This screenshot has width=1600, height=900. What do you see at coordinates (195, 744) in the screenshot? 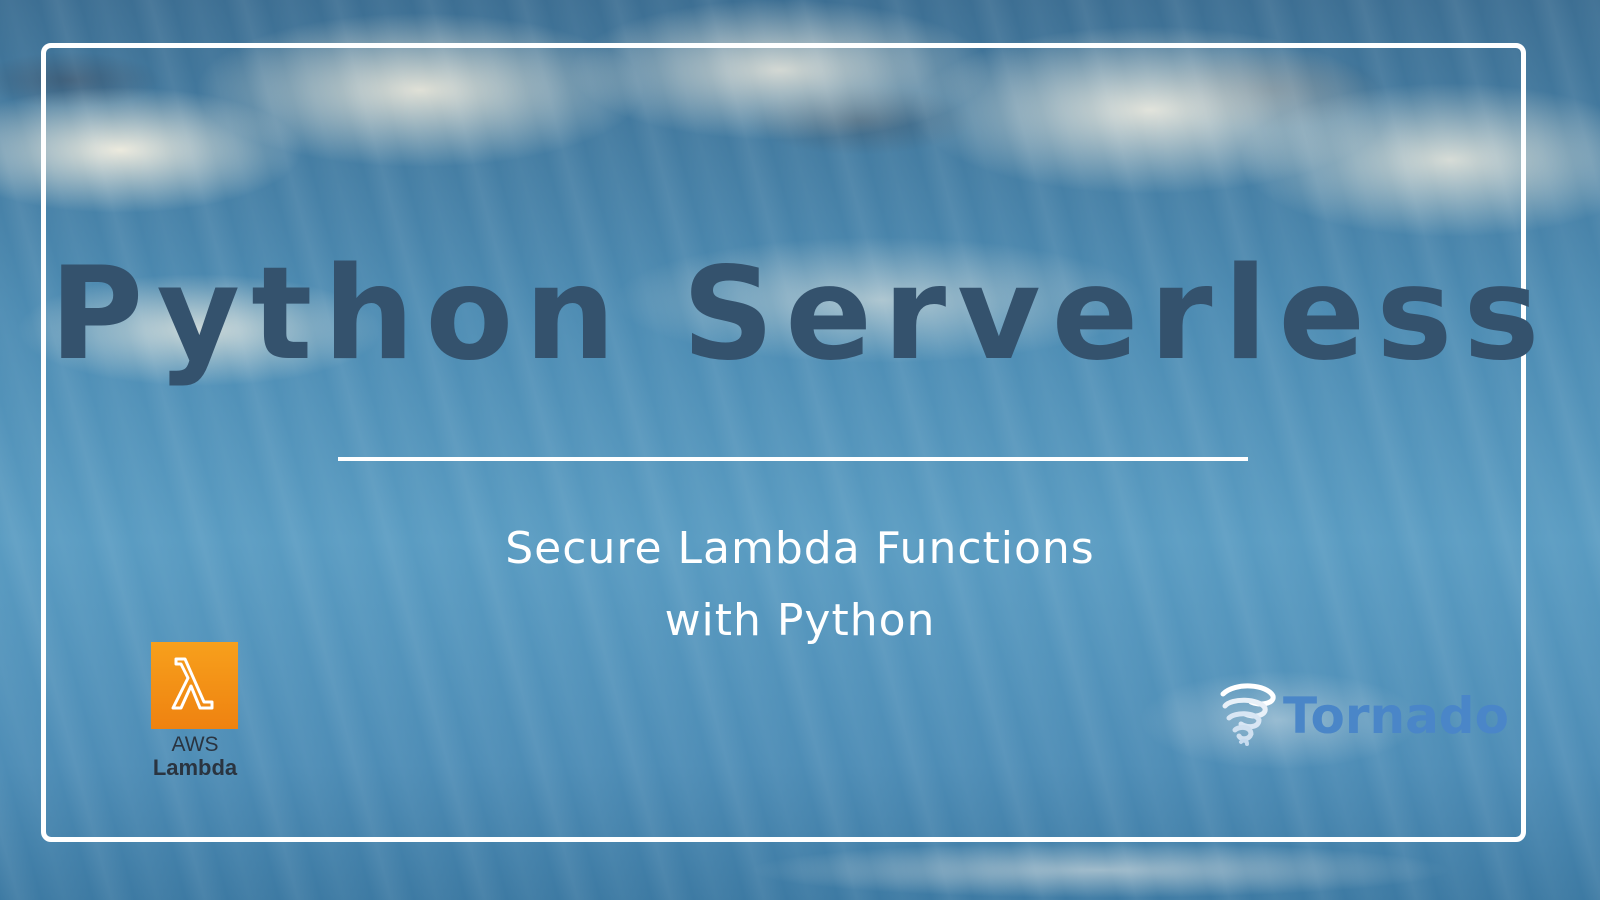
I see `aws-label: AWS` at bounding box center [195, 744].